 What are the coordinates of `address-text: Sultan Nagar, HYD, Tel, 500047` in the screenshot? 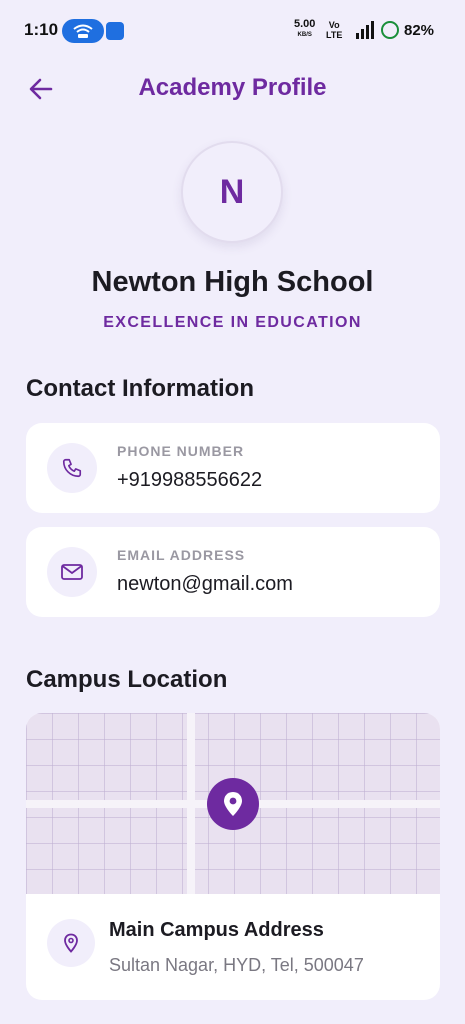 It's located at (236, 965).